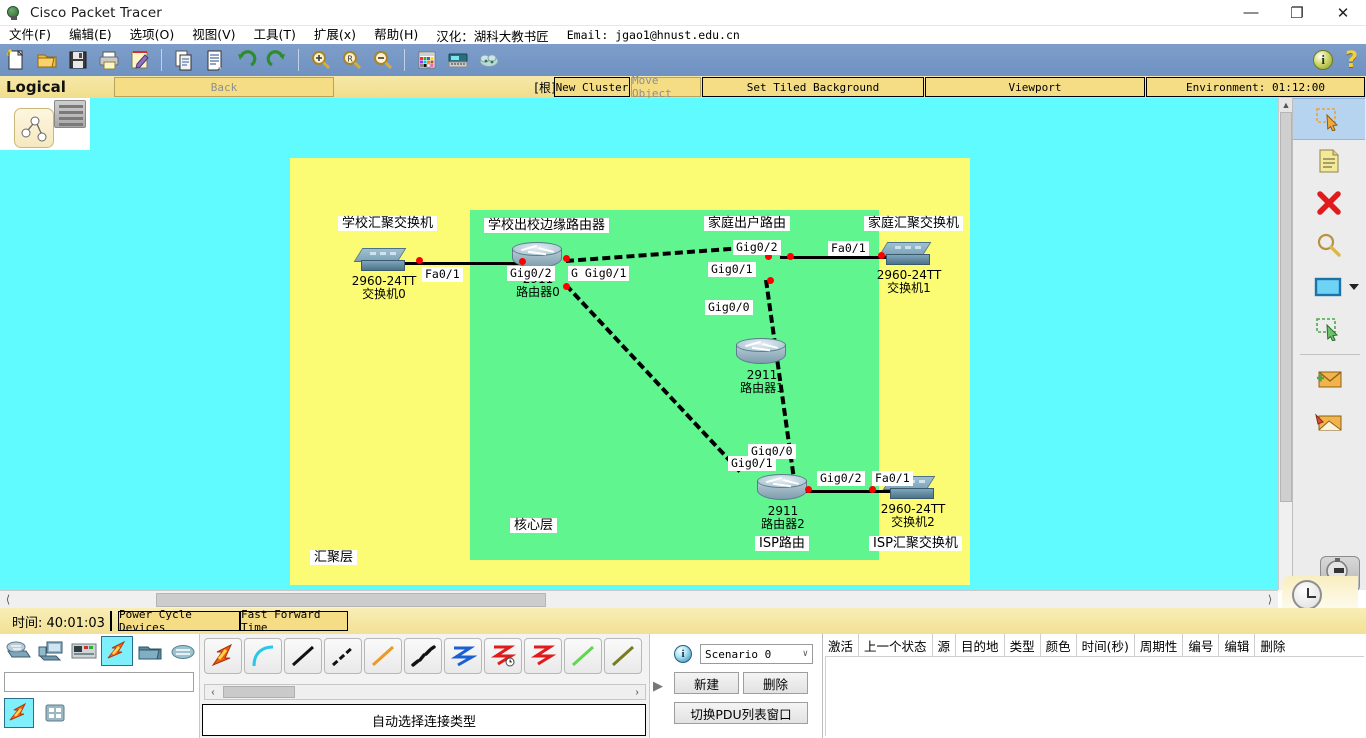  Describe the element at coordinates (914, 223) in the screenshot. I see `home-aggregation-switch-note: 家庭汇聚交换机` at that location.